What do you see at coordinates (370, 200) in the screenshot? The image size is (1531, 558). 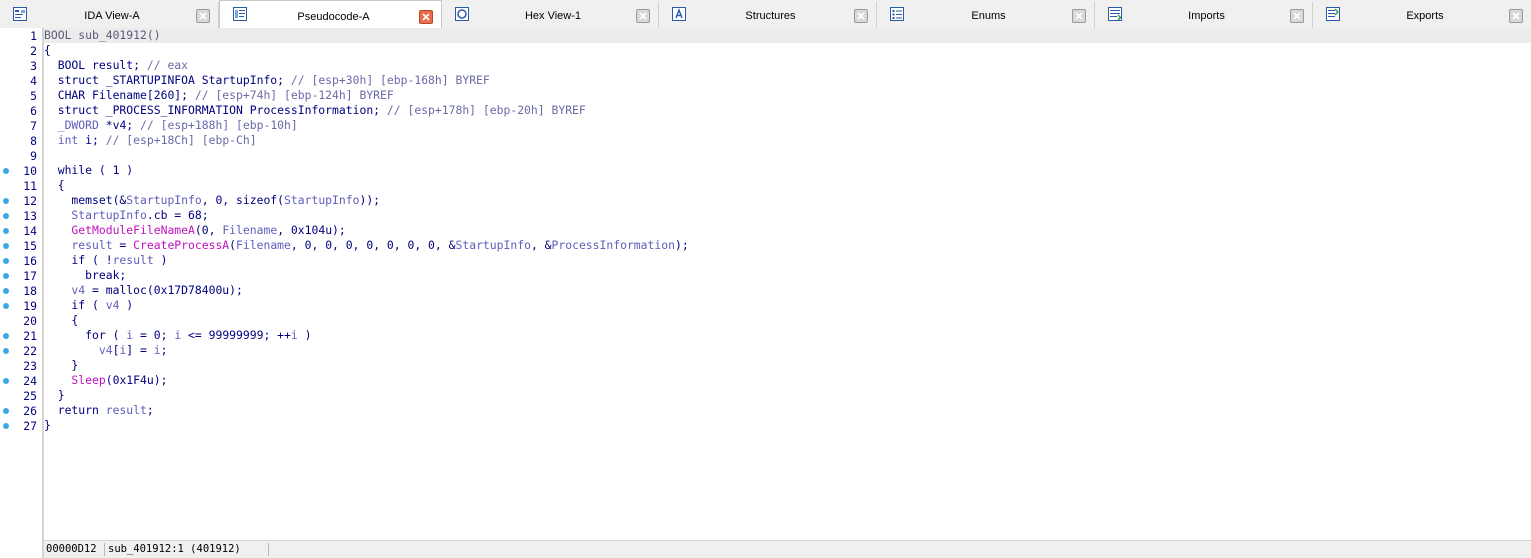 I see `code-token: ));` at bounding box center [370, 200].